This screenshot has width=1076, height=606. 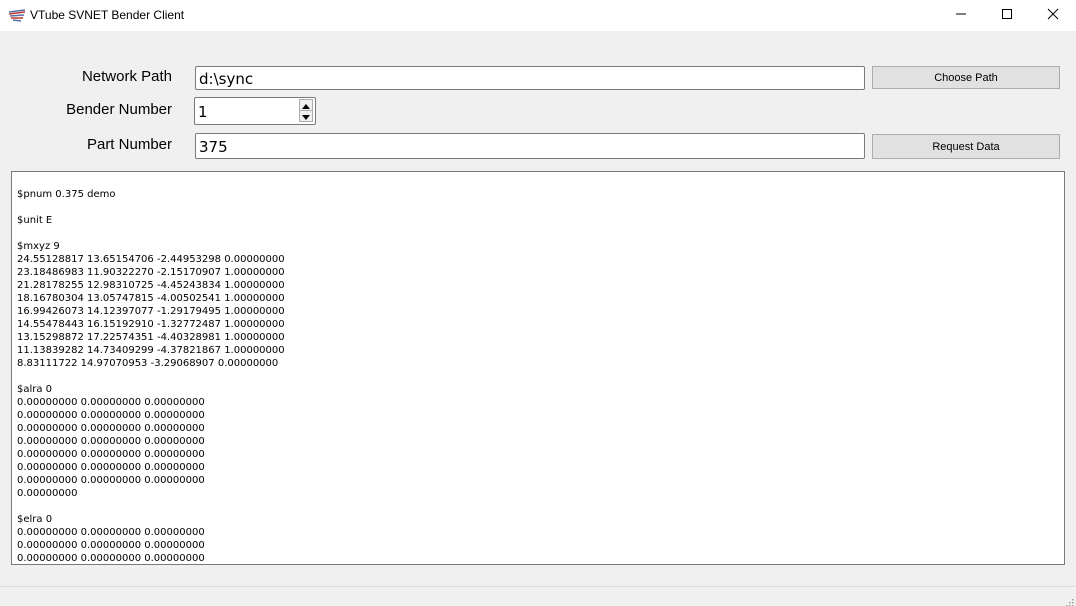 I want to click on window-title: VTube SVNET Bender Client, so click(x=107, y=15).